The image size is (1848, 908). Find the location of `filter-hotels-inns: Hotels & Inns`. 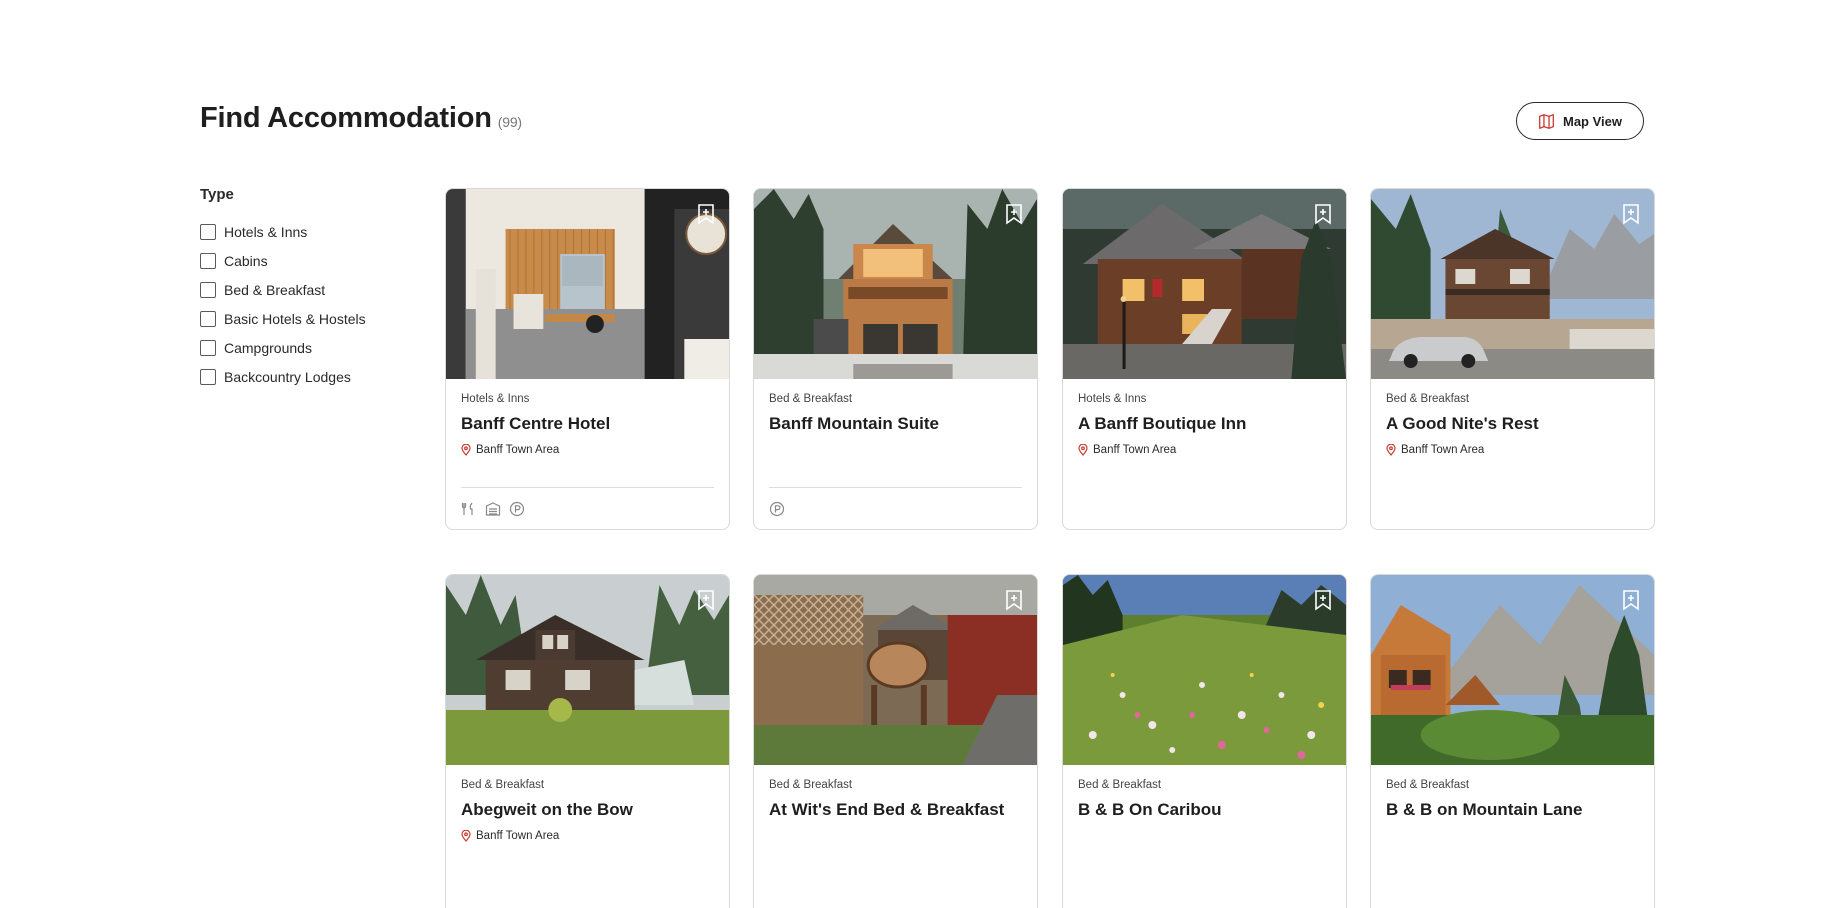

filter-hotels-inns: Hotels & Inns is located at coordinates (300, 231).